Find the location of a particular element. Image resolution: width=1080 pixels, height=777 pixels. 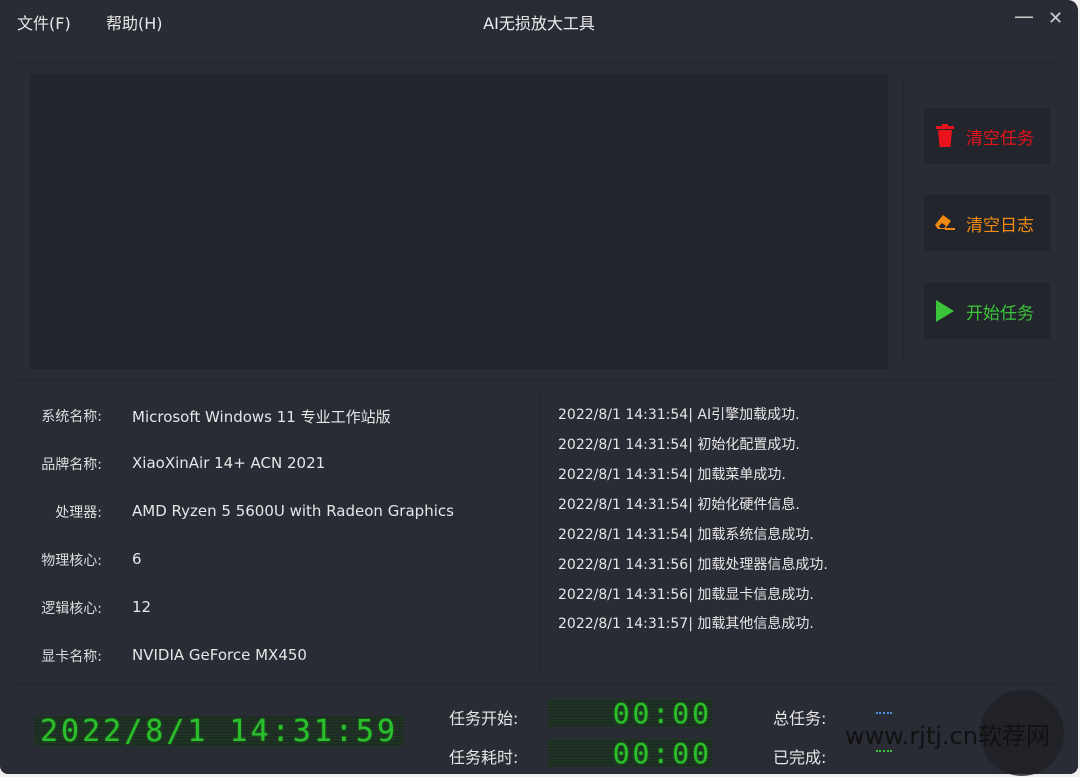

watermark: www.rjtj.cn软荐网 is located at coordinates (947, 736).